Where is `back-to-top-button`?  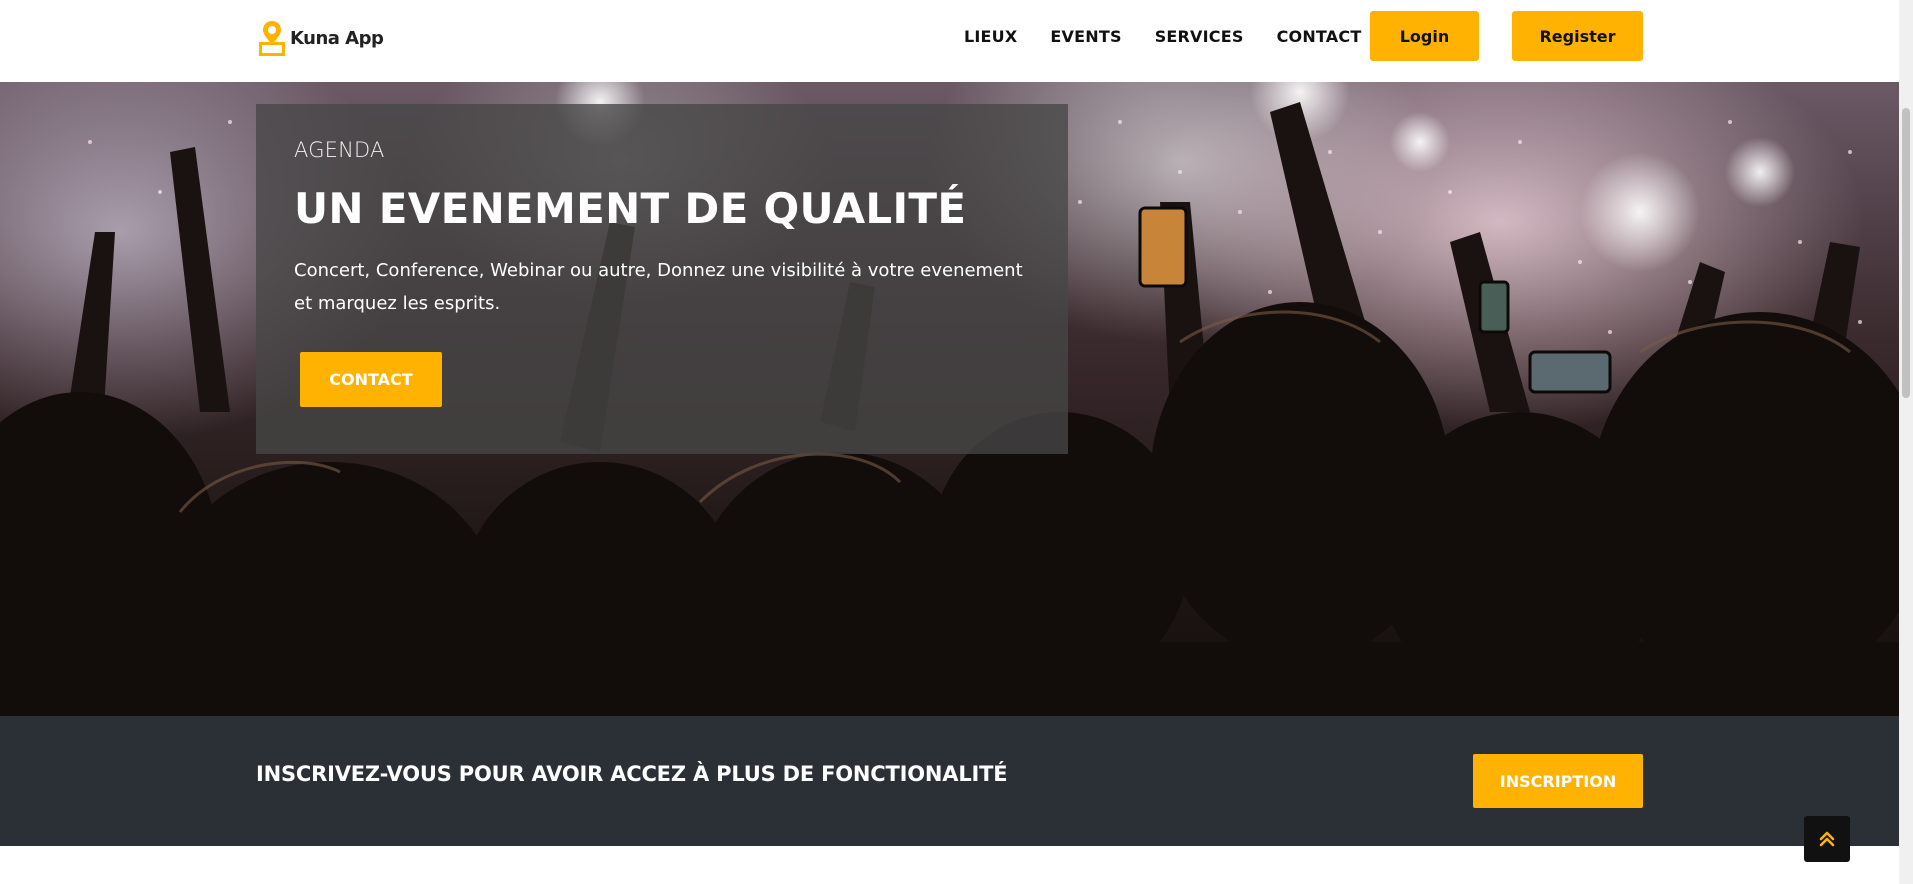 back-to-top-button is located at coordinates (1827, 839).